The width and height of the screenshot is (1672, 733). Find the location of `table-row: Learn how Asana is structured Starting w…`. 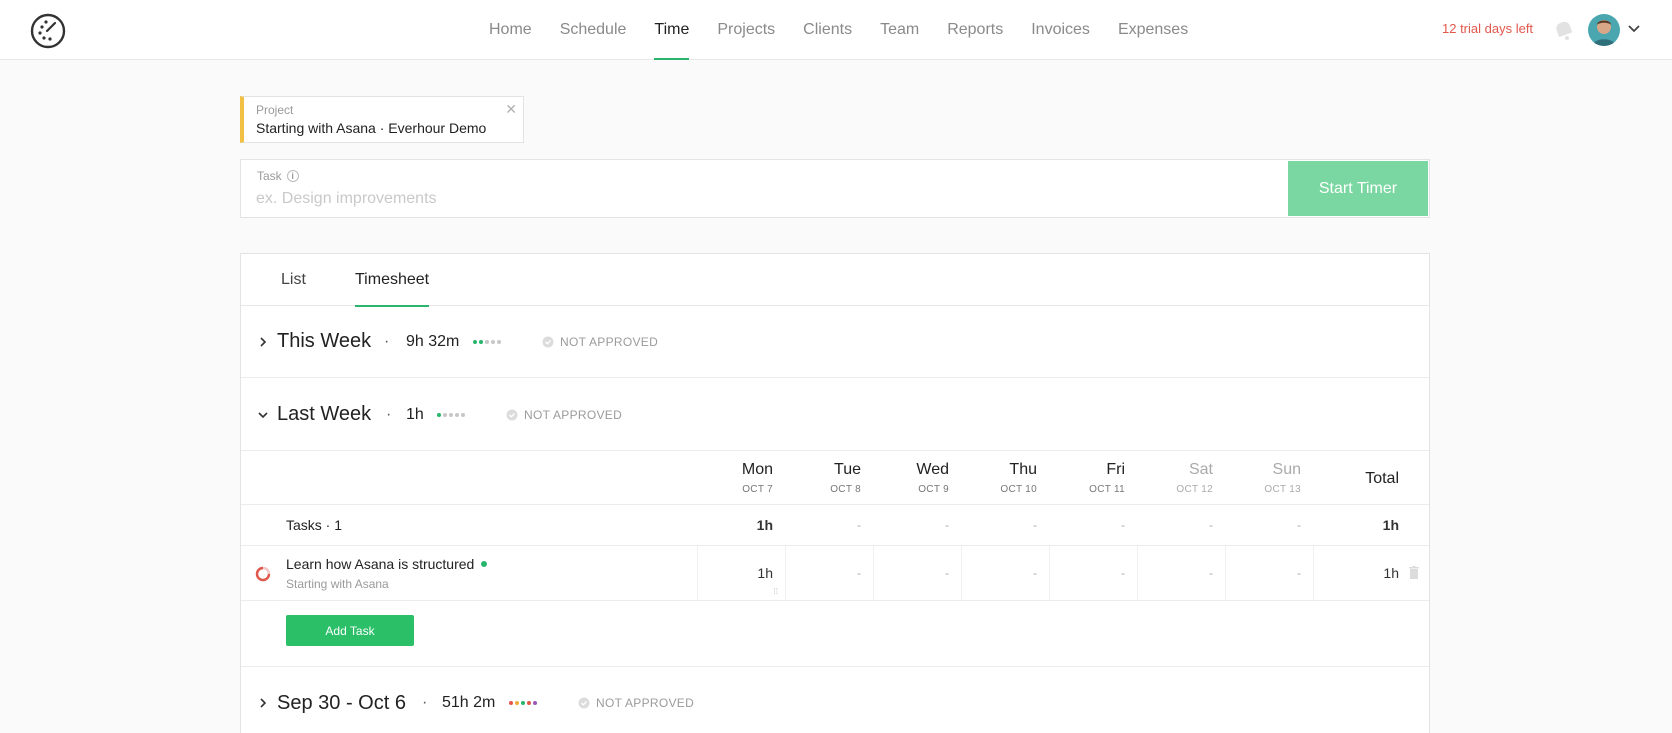

table-row: Learn how Asana is structured Starting w… is located at coordinates (835, 573).